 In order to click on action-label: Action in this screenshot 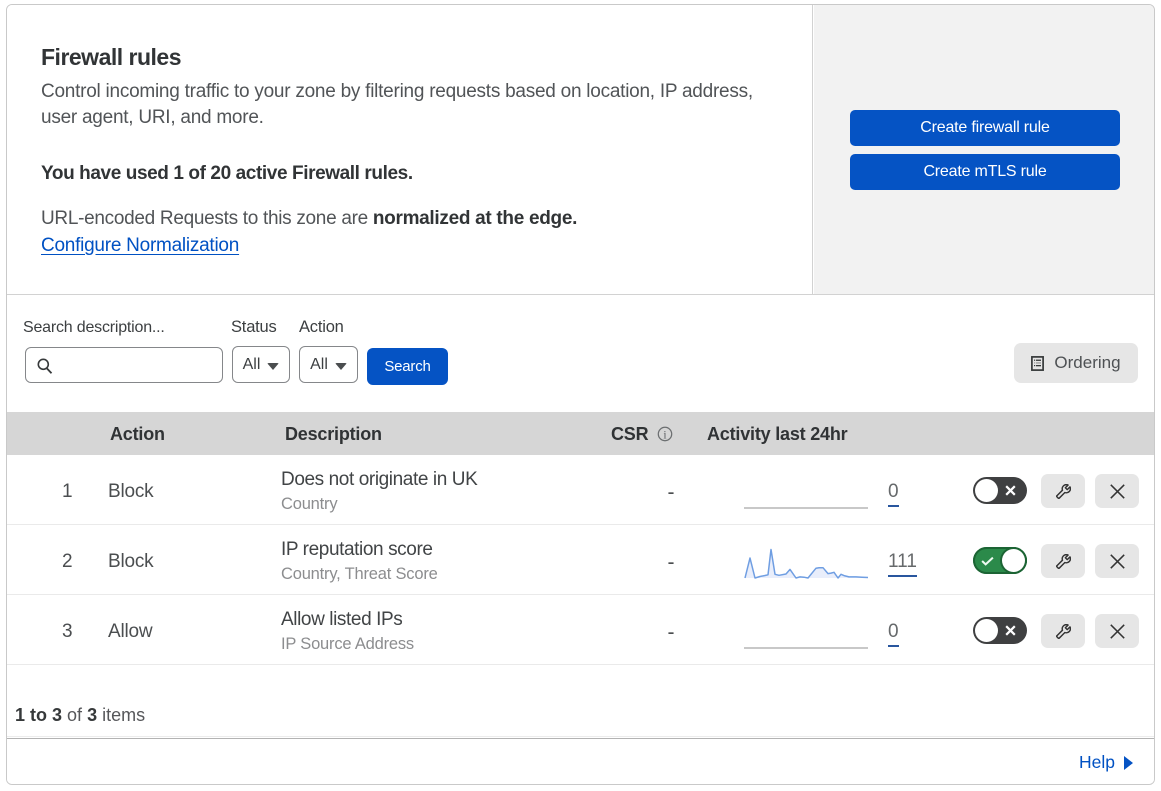, I will do `click(321, 327)`.